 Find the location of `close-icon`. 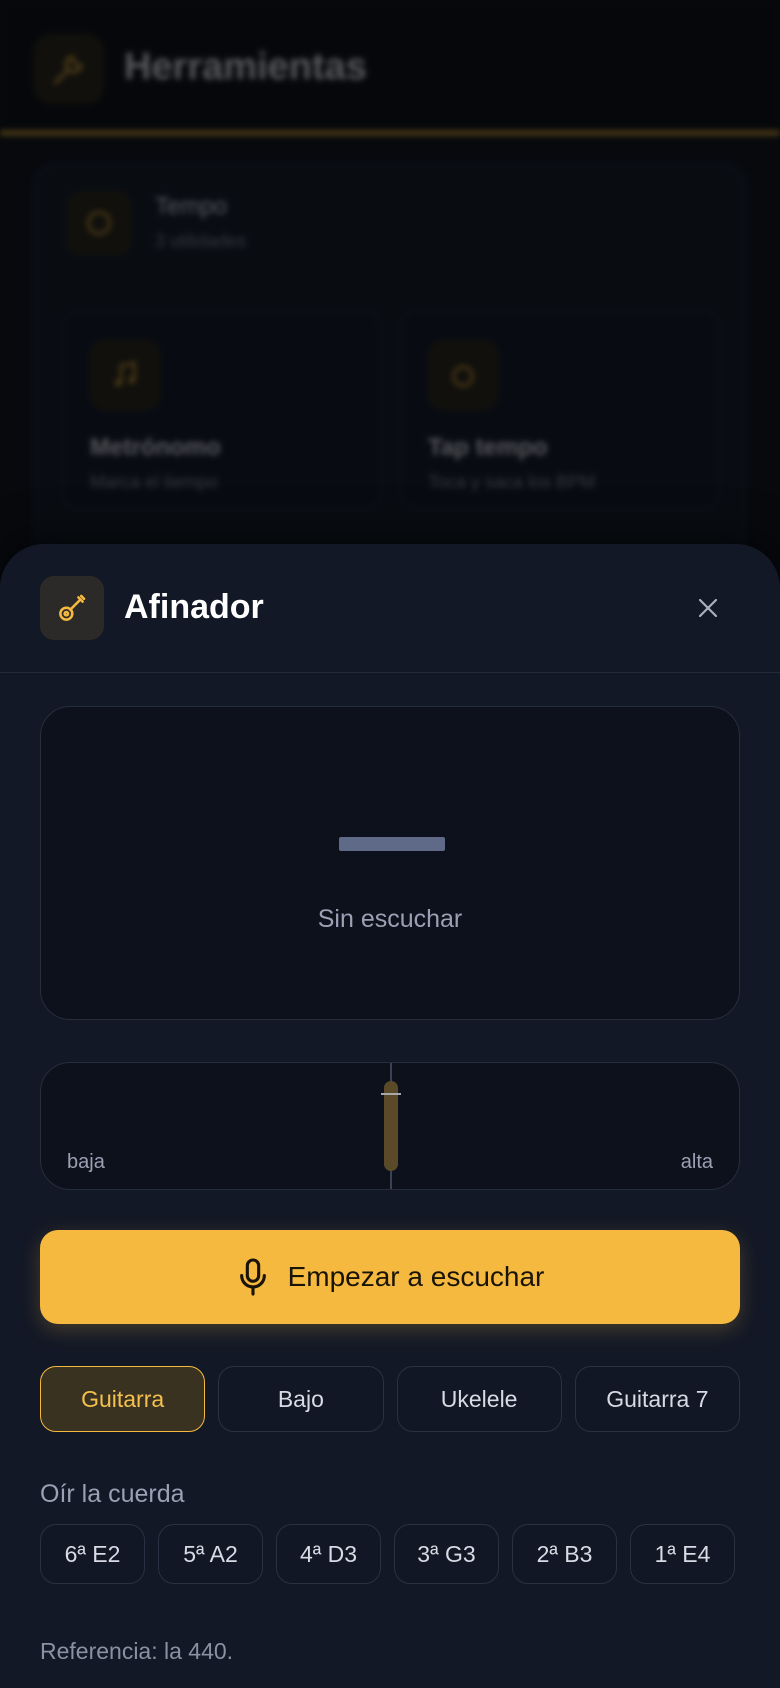

close-icon is located at coordinates (708, 608).